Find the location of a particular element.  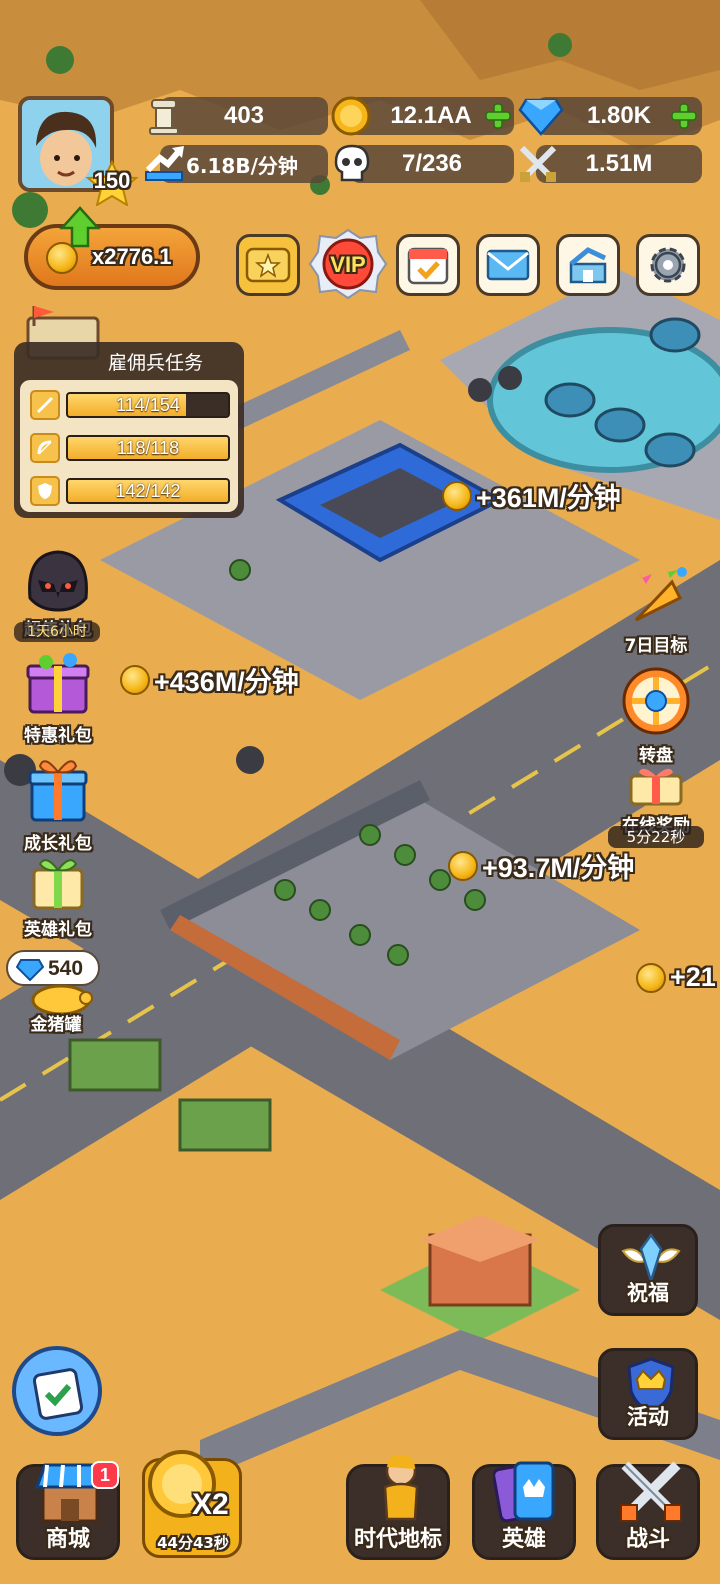

power-counter: 1.51M is located at coordinates (619, 164).